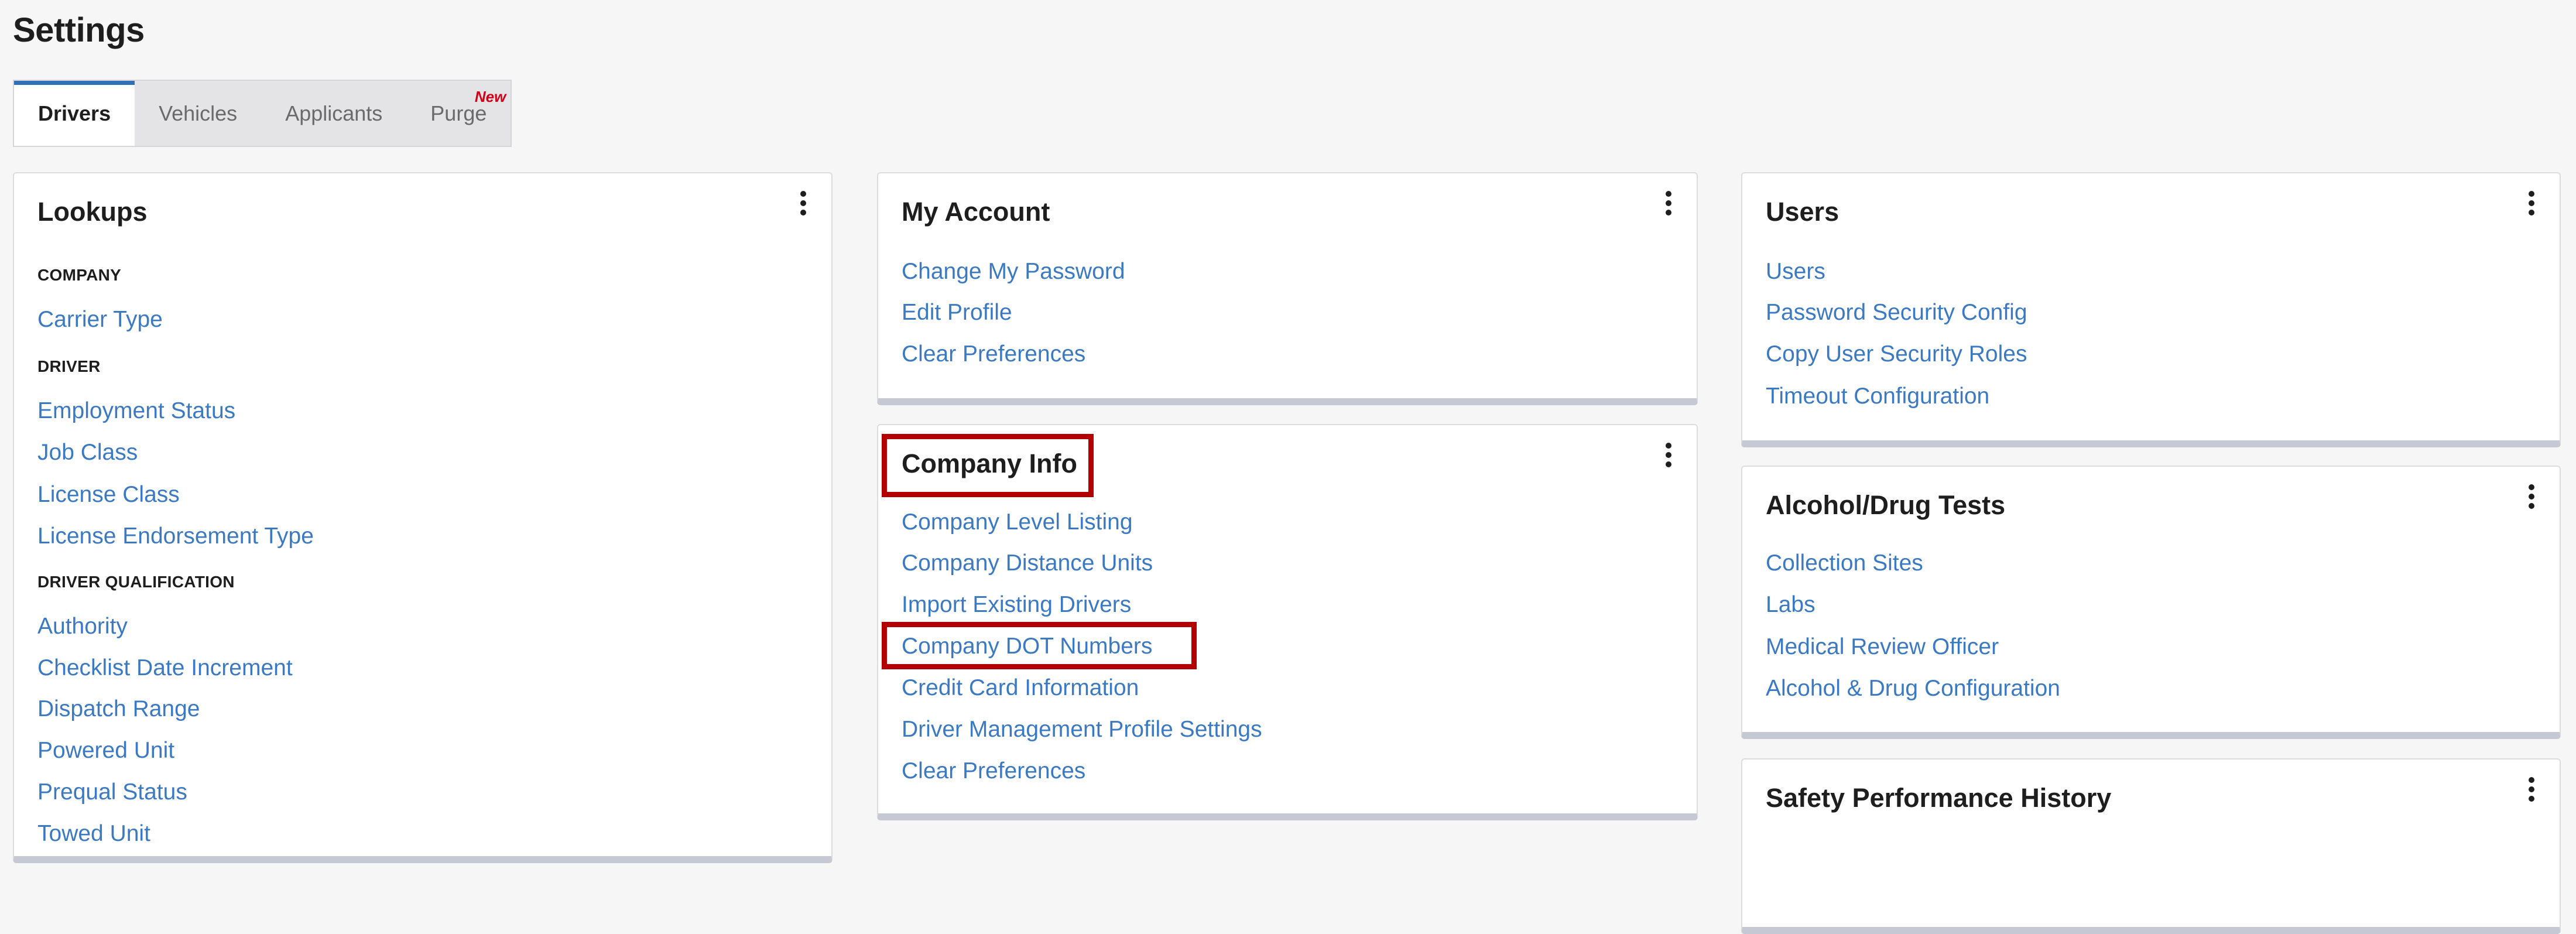 The width and height of the screenshot is (2576, 934). Describe the element at coordinates (87, 453) in the screenshot. I see `link-job-class: Job Class` at that location.